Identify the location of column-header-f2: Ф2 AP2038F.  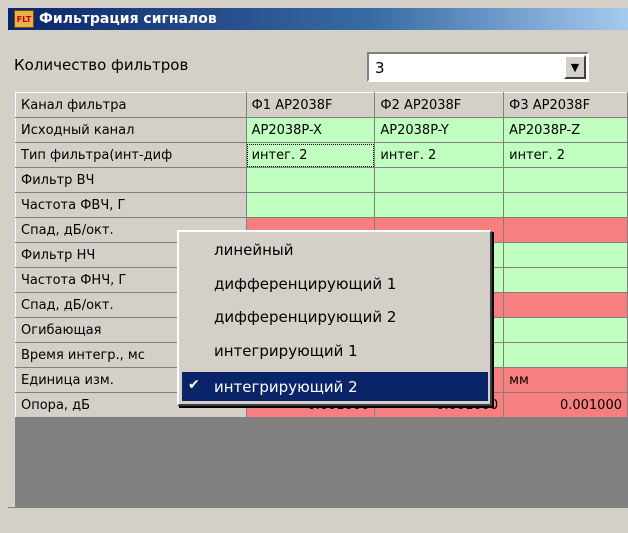
(439, 105).